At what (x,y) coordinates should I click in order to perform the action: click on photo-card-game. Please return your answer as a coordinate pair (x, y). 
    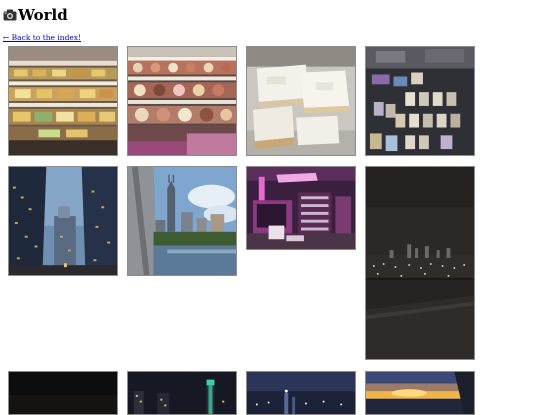
    Looking at the image, I should click on (420, 101).